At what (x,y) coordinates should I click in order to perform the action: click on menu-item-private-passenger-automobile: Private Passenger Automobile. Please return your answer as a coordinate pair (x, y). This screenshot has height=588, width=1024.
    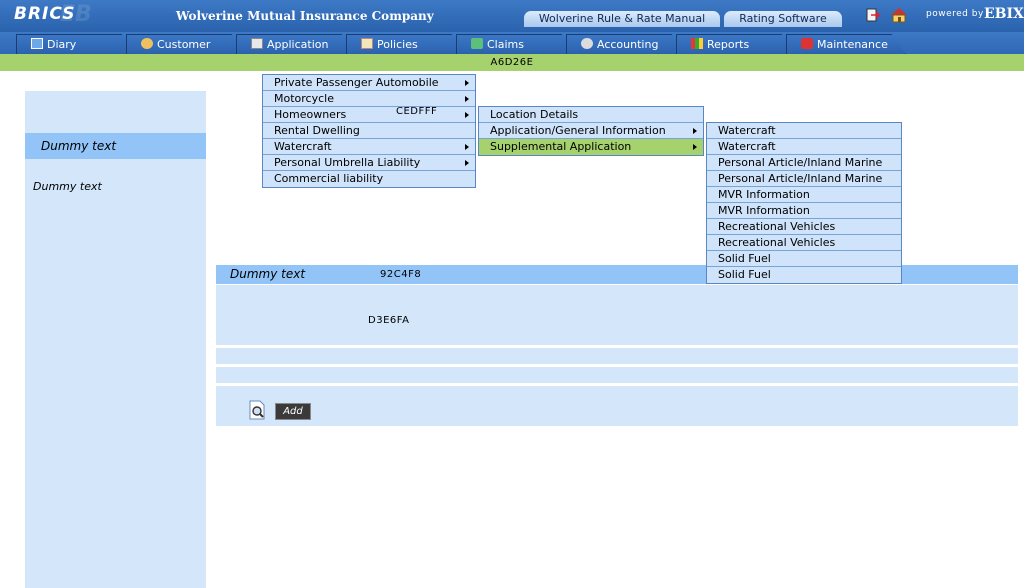
    Looking at the image, I should click on (369, 83).